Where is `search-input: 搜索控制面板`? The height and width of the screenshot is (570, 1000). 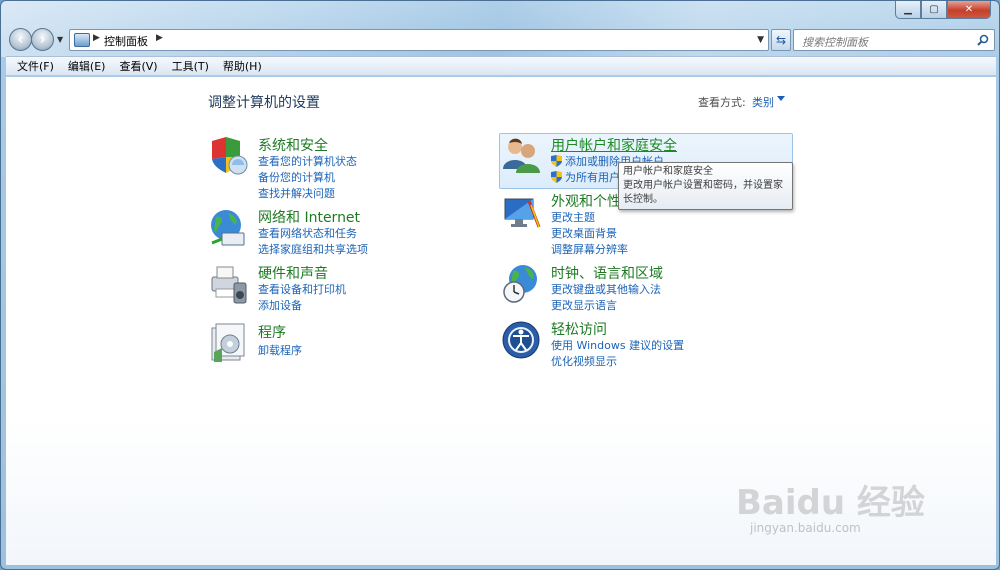 search-input: 搜索控制面板 is located at coordinates (835, 42).